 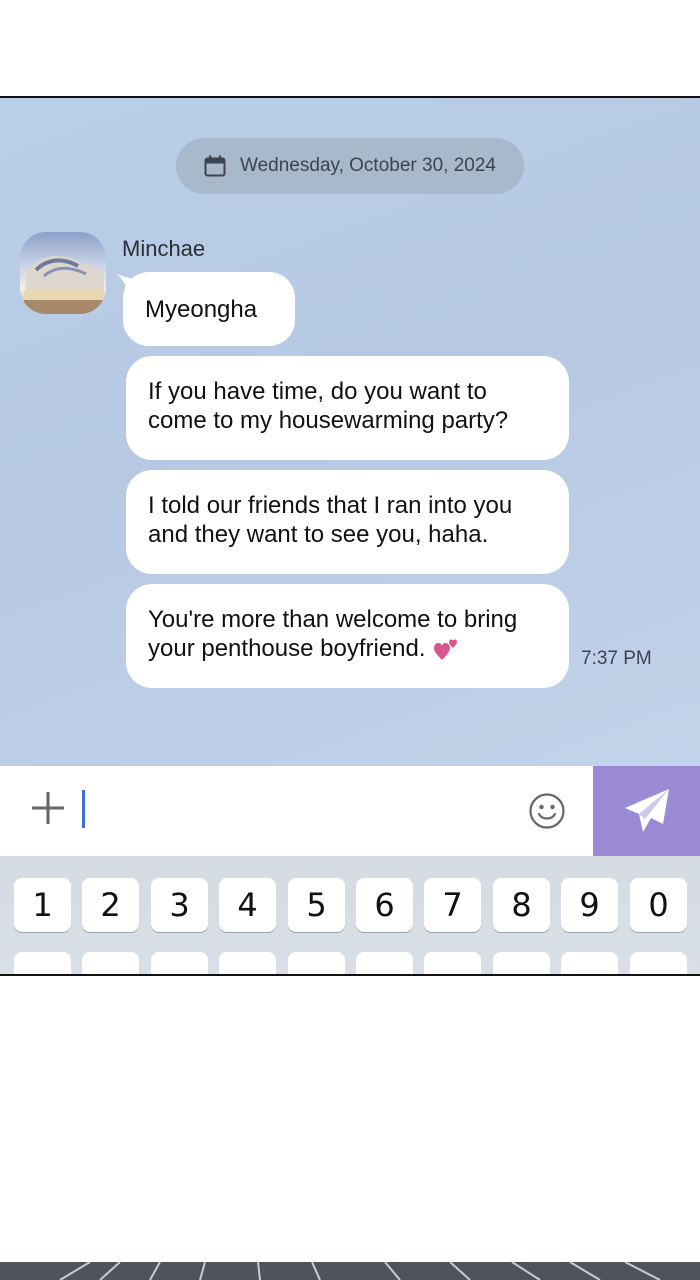 I want to click on text-cursor, so click(x=83, y=809).